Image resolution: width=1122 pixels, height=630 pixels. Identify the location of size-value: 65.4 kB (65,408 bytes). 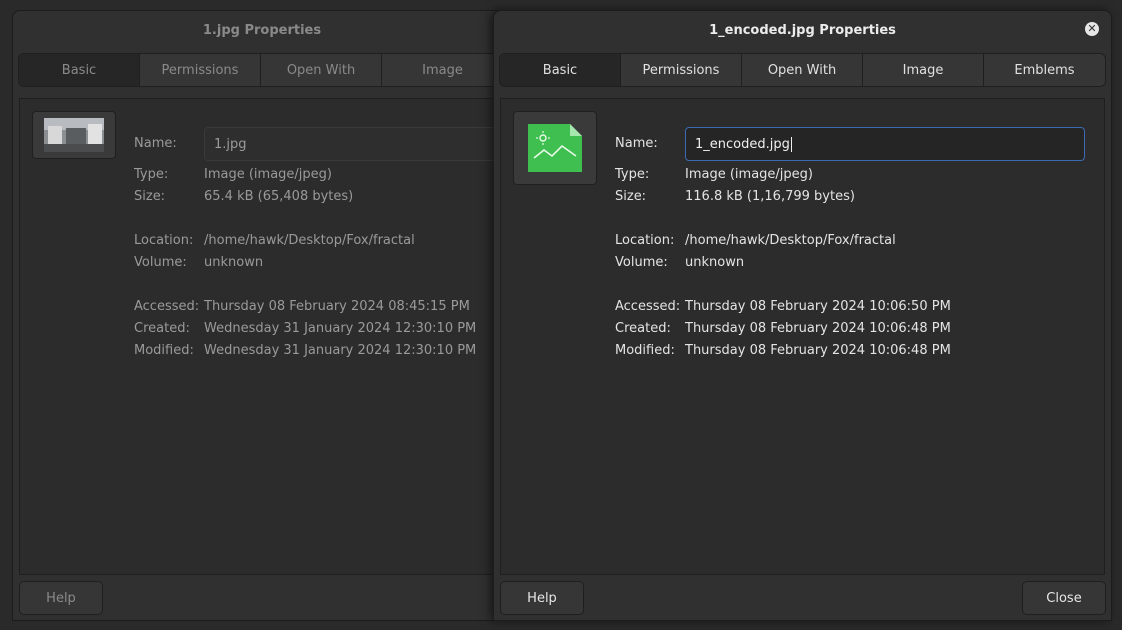
(279, 196).